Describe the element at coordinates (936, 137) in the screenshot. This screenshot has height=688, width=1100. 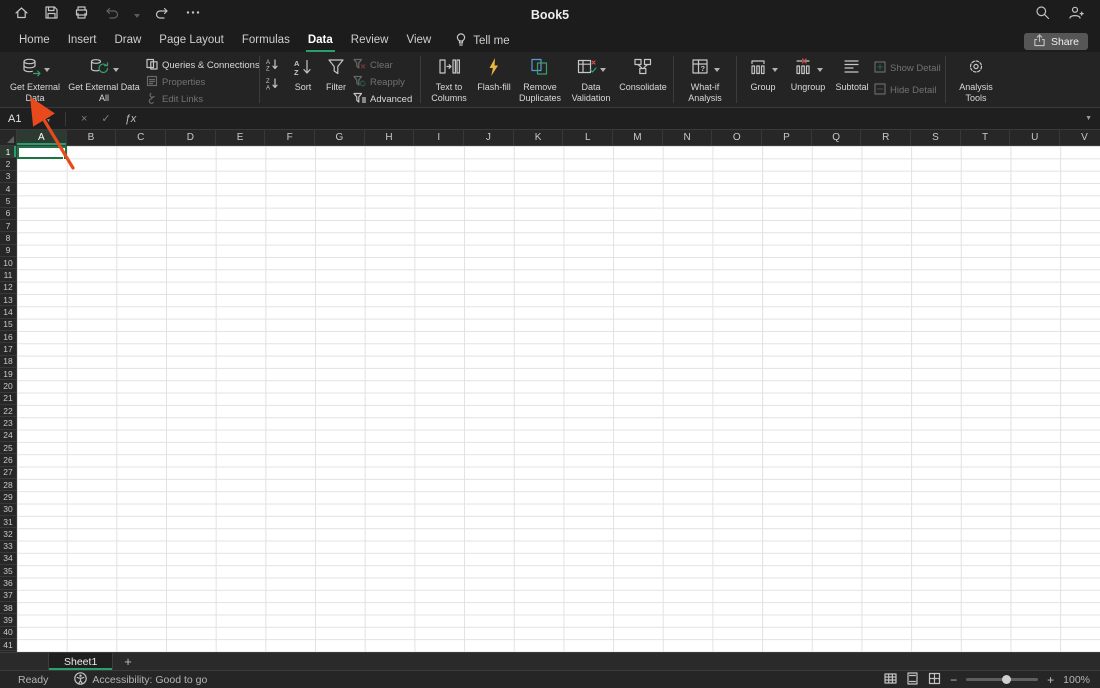
I see `column-header-S: S` at that location.